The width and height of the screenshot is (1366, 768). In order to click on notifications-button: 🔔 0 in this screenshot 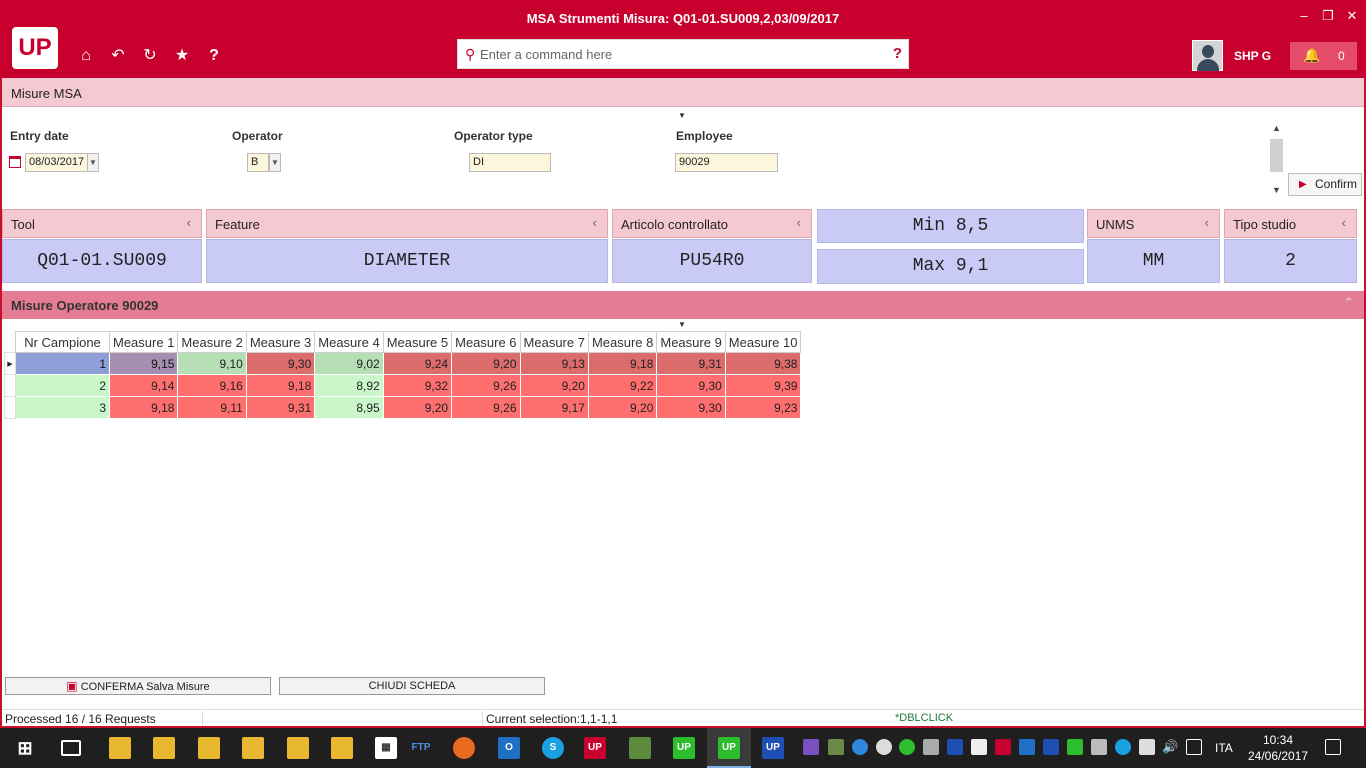, I will do `click(1323, 56)`.